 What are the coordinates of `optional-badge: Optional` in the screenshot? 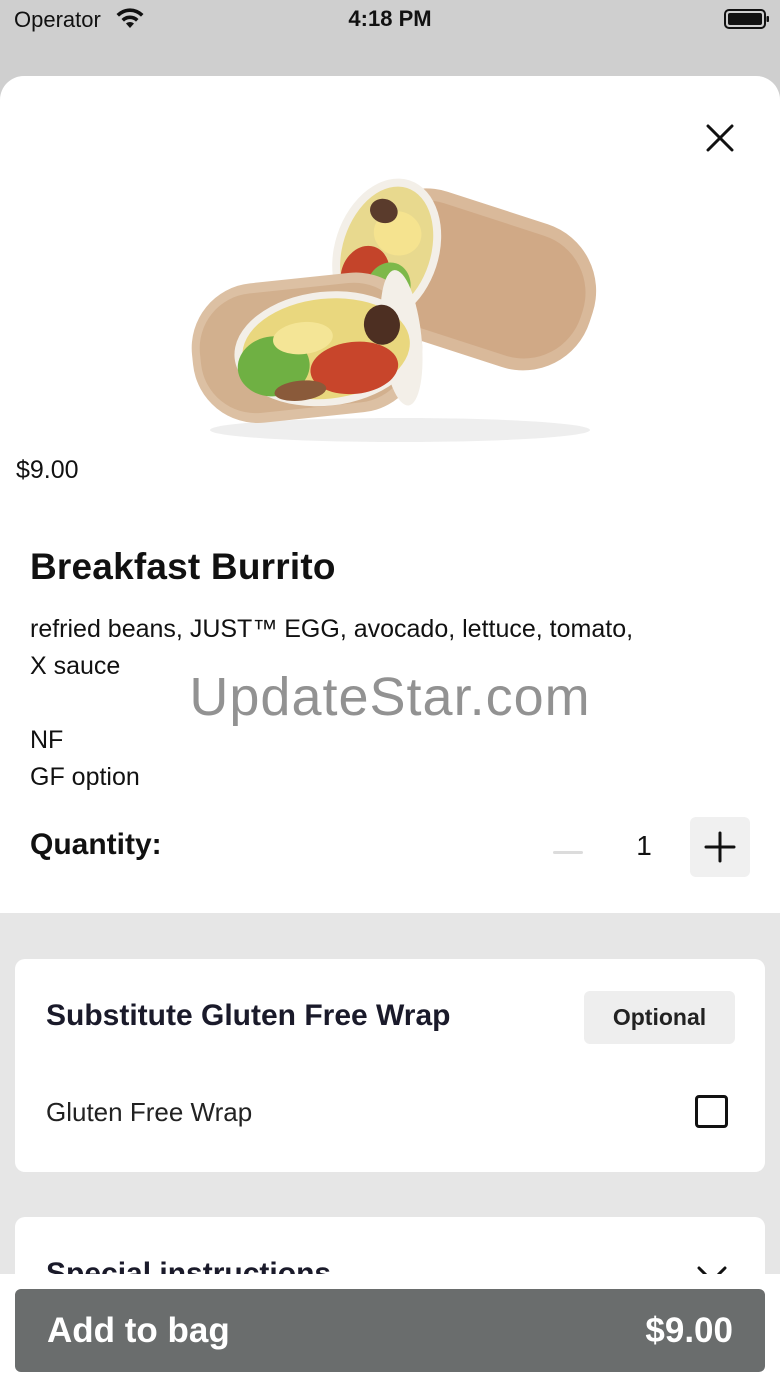 It's located at (659, 1017).